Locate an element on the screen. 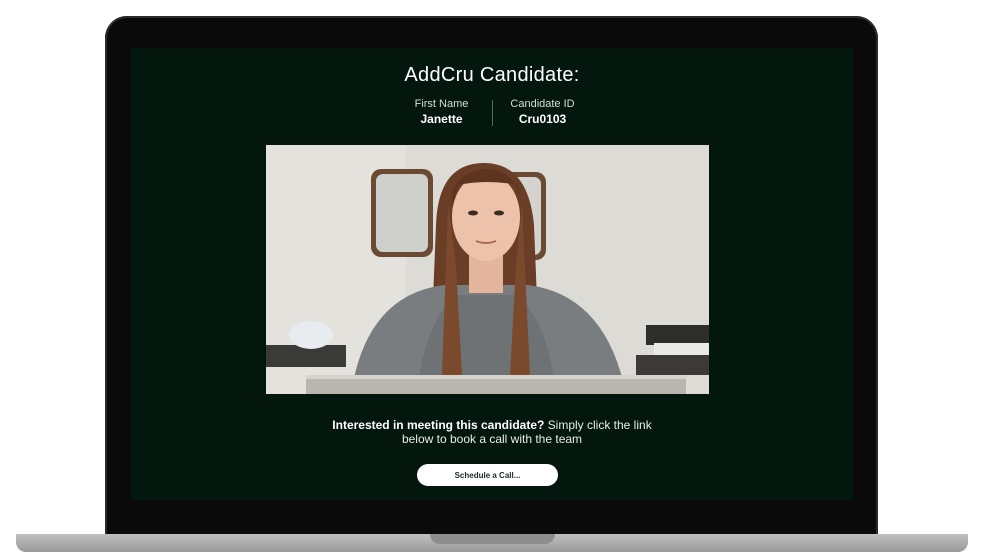 The image size is (984, 554). candidate-fields: First Name Janette Candidate ID Cru0103 is located at coordinates (492, 112).